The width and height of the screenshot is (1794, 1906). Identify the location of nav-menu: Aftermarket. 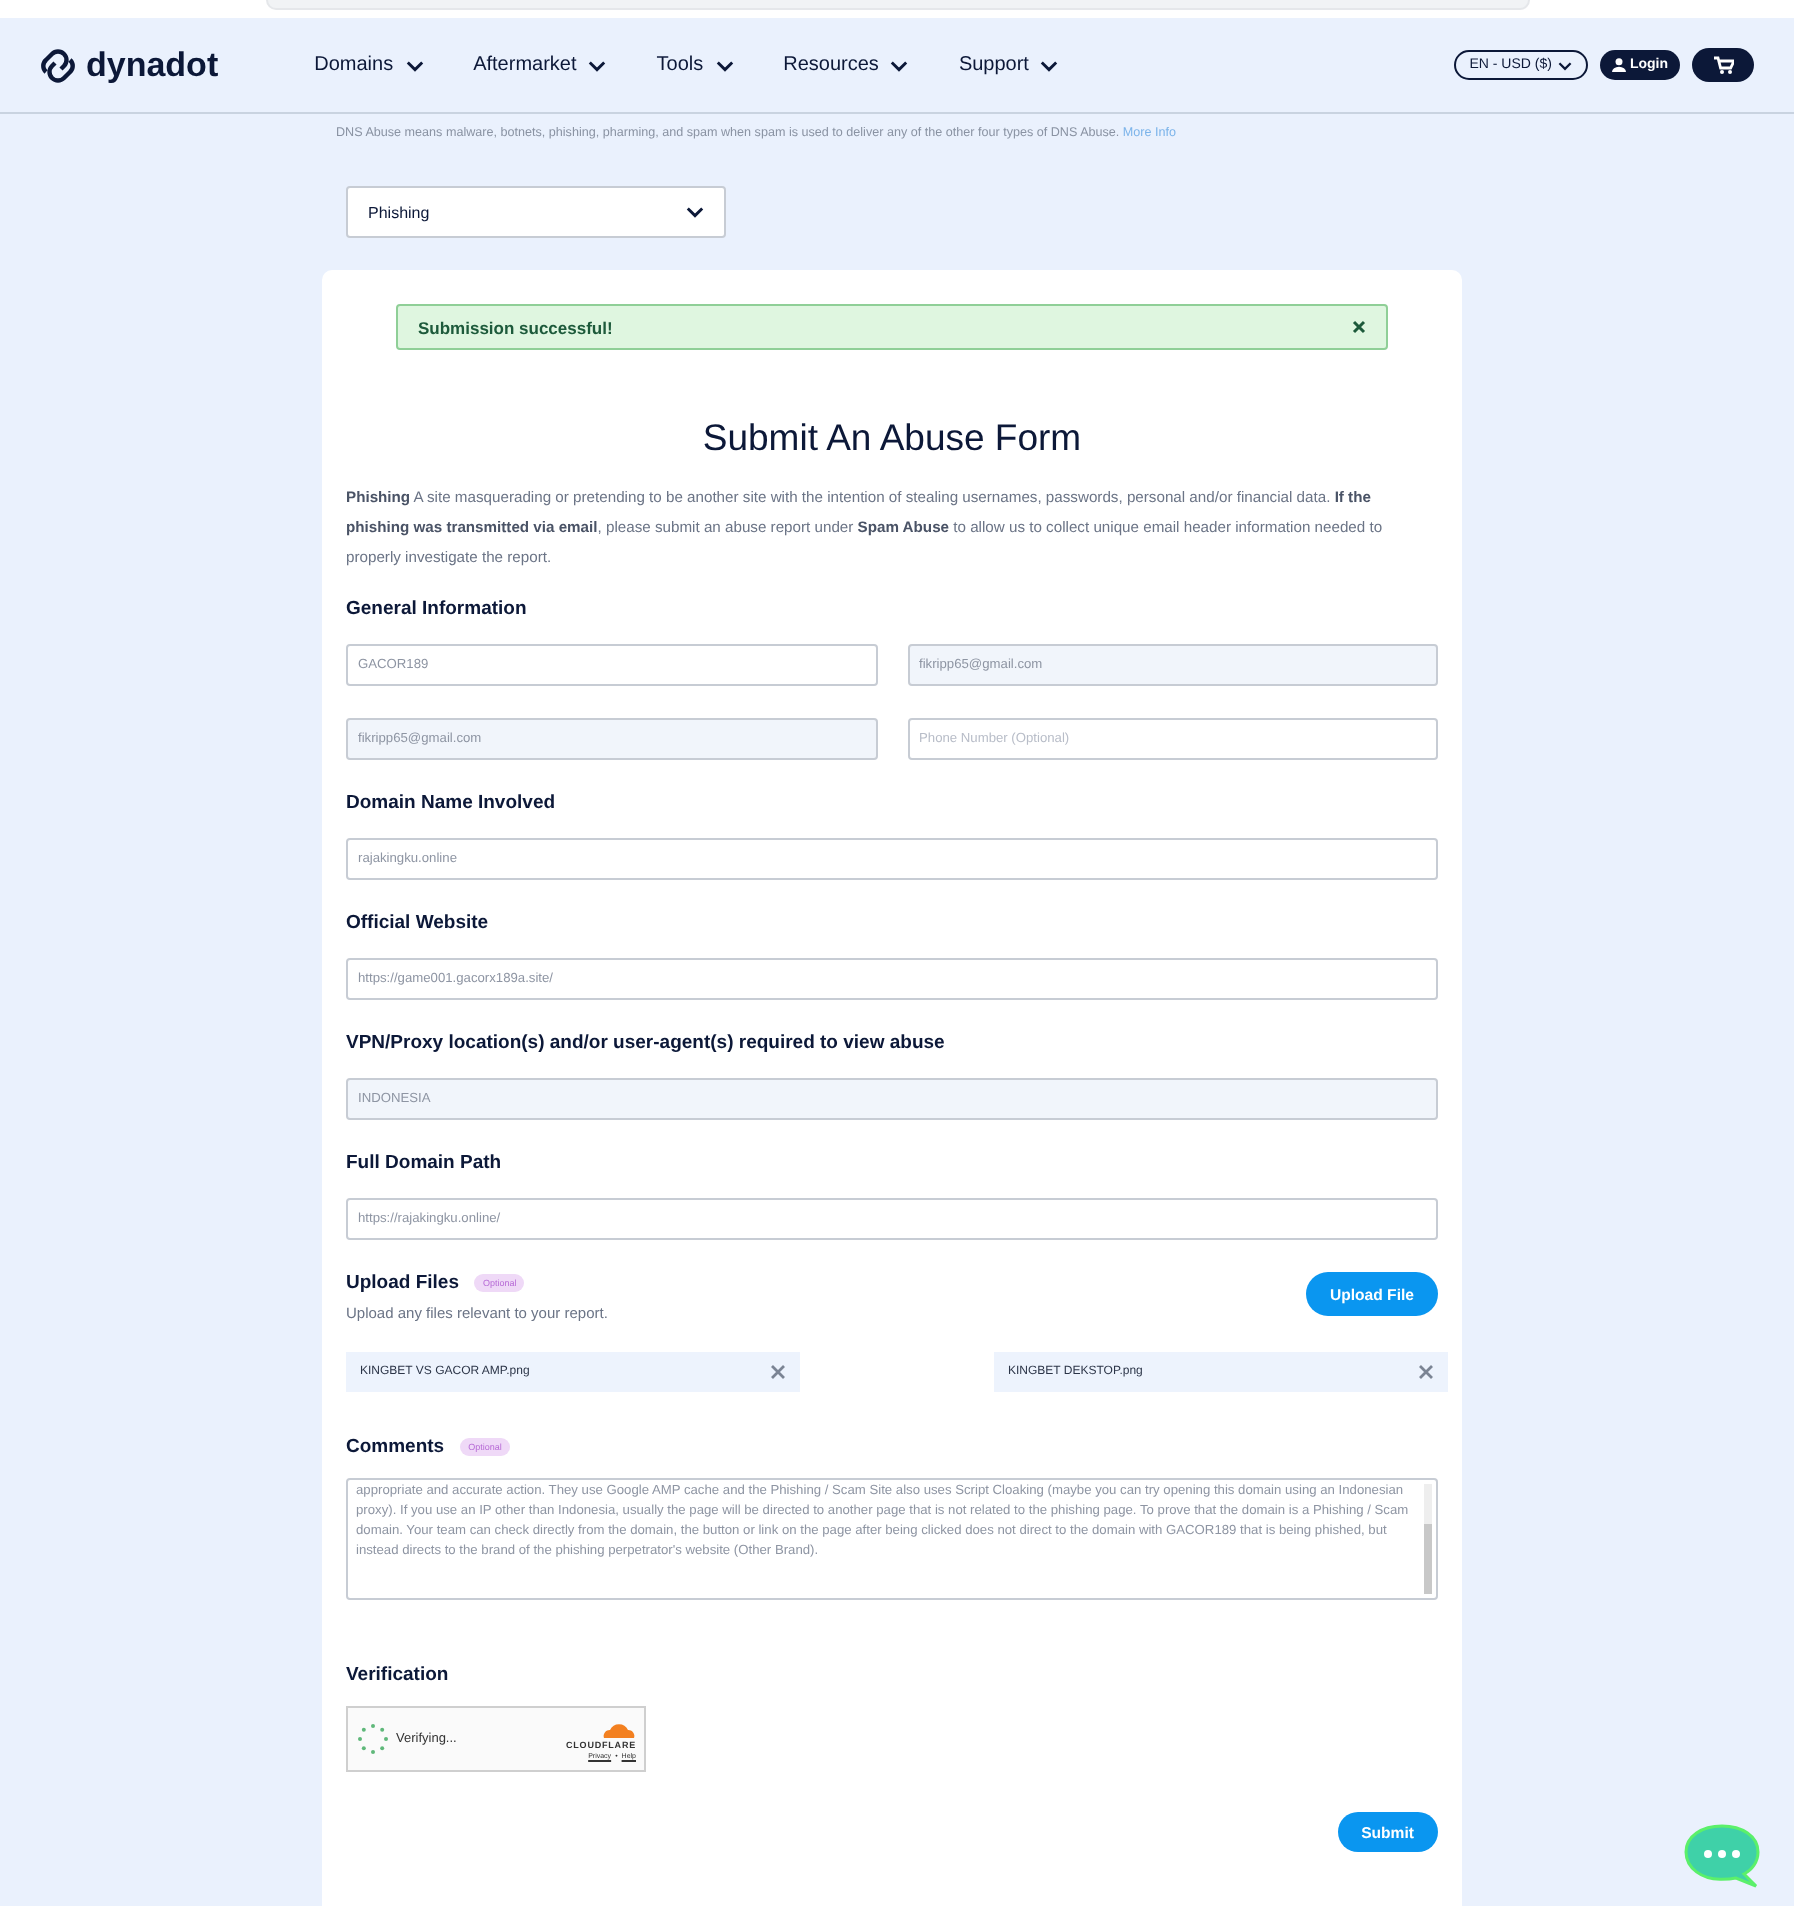
(540, 65).